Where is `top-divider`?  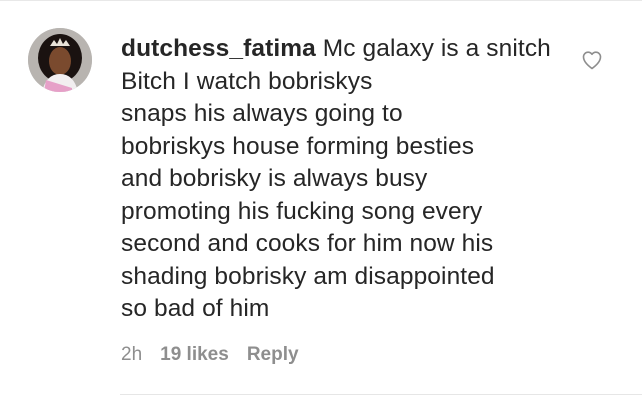 top-divider is located at coordinates (321, 0).